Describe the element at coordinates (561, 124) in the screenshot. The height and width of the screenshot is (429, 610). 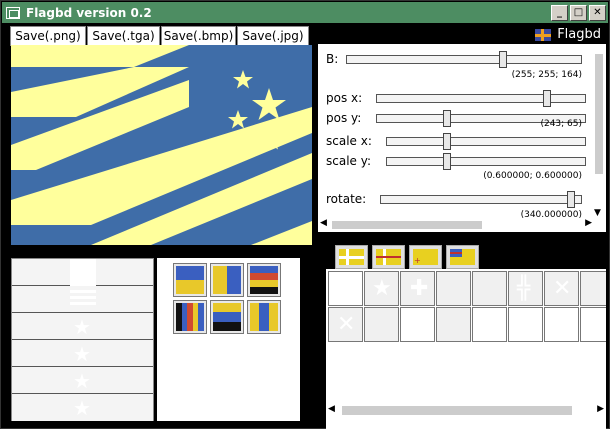
I see `pos-readout: (243; 65)` at that location.